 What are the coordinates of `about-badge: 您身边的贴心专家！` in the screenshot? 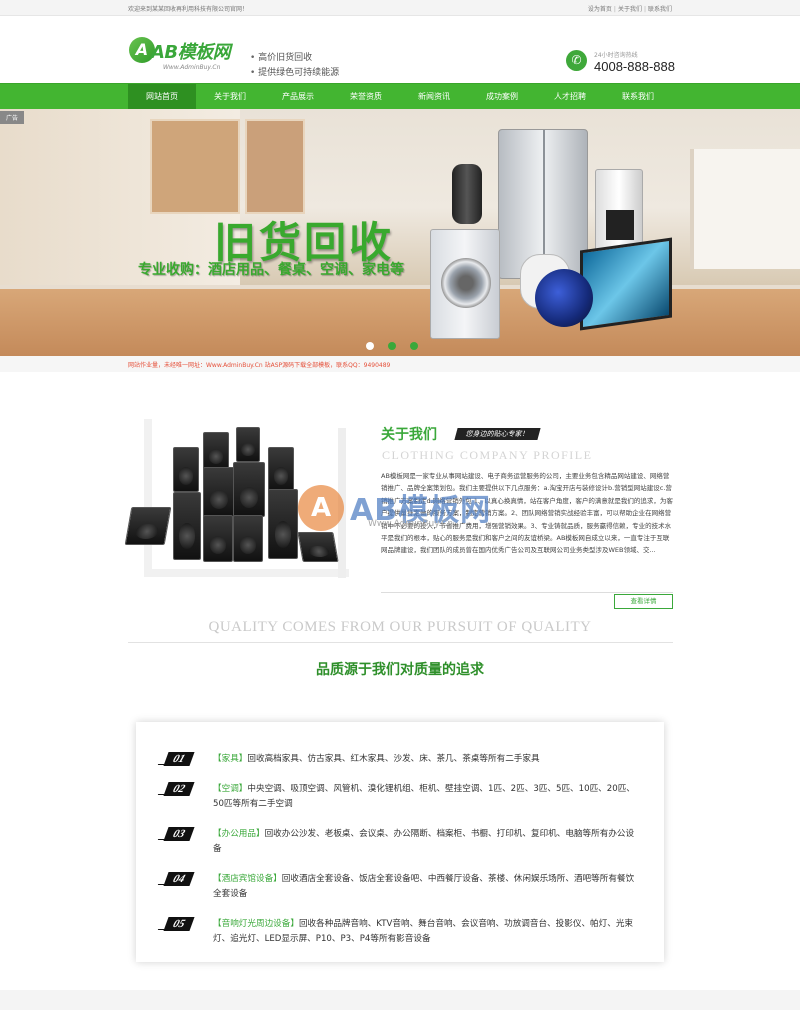 It's located at (497, 434).